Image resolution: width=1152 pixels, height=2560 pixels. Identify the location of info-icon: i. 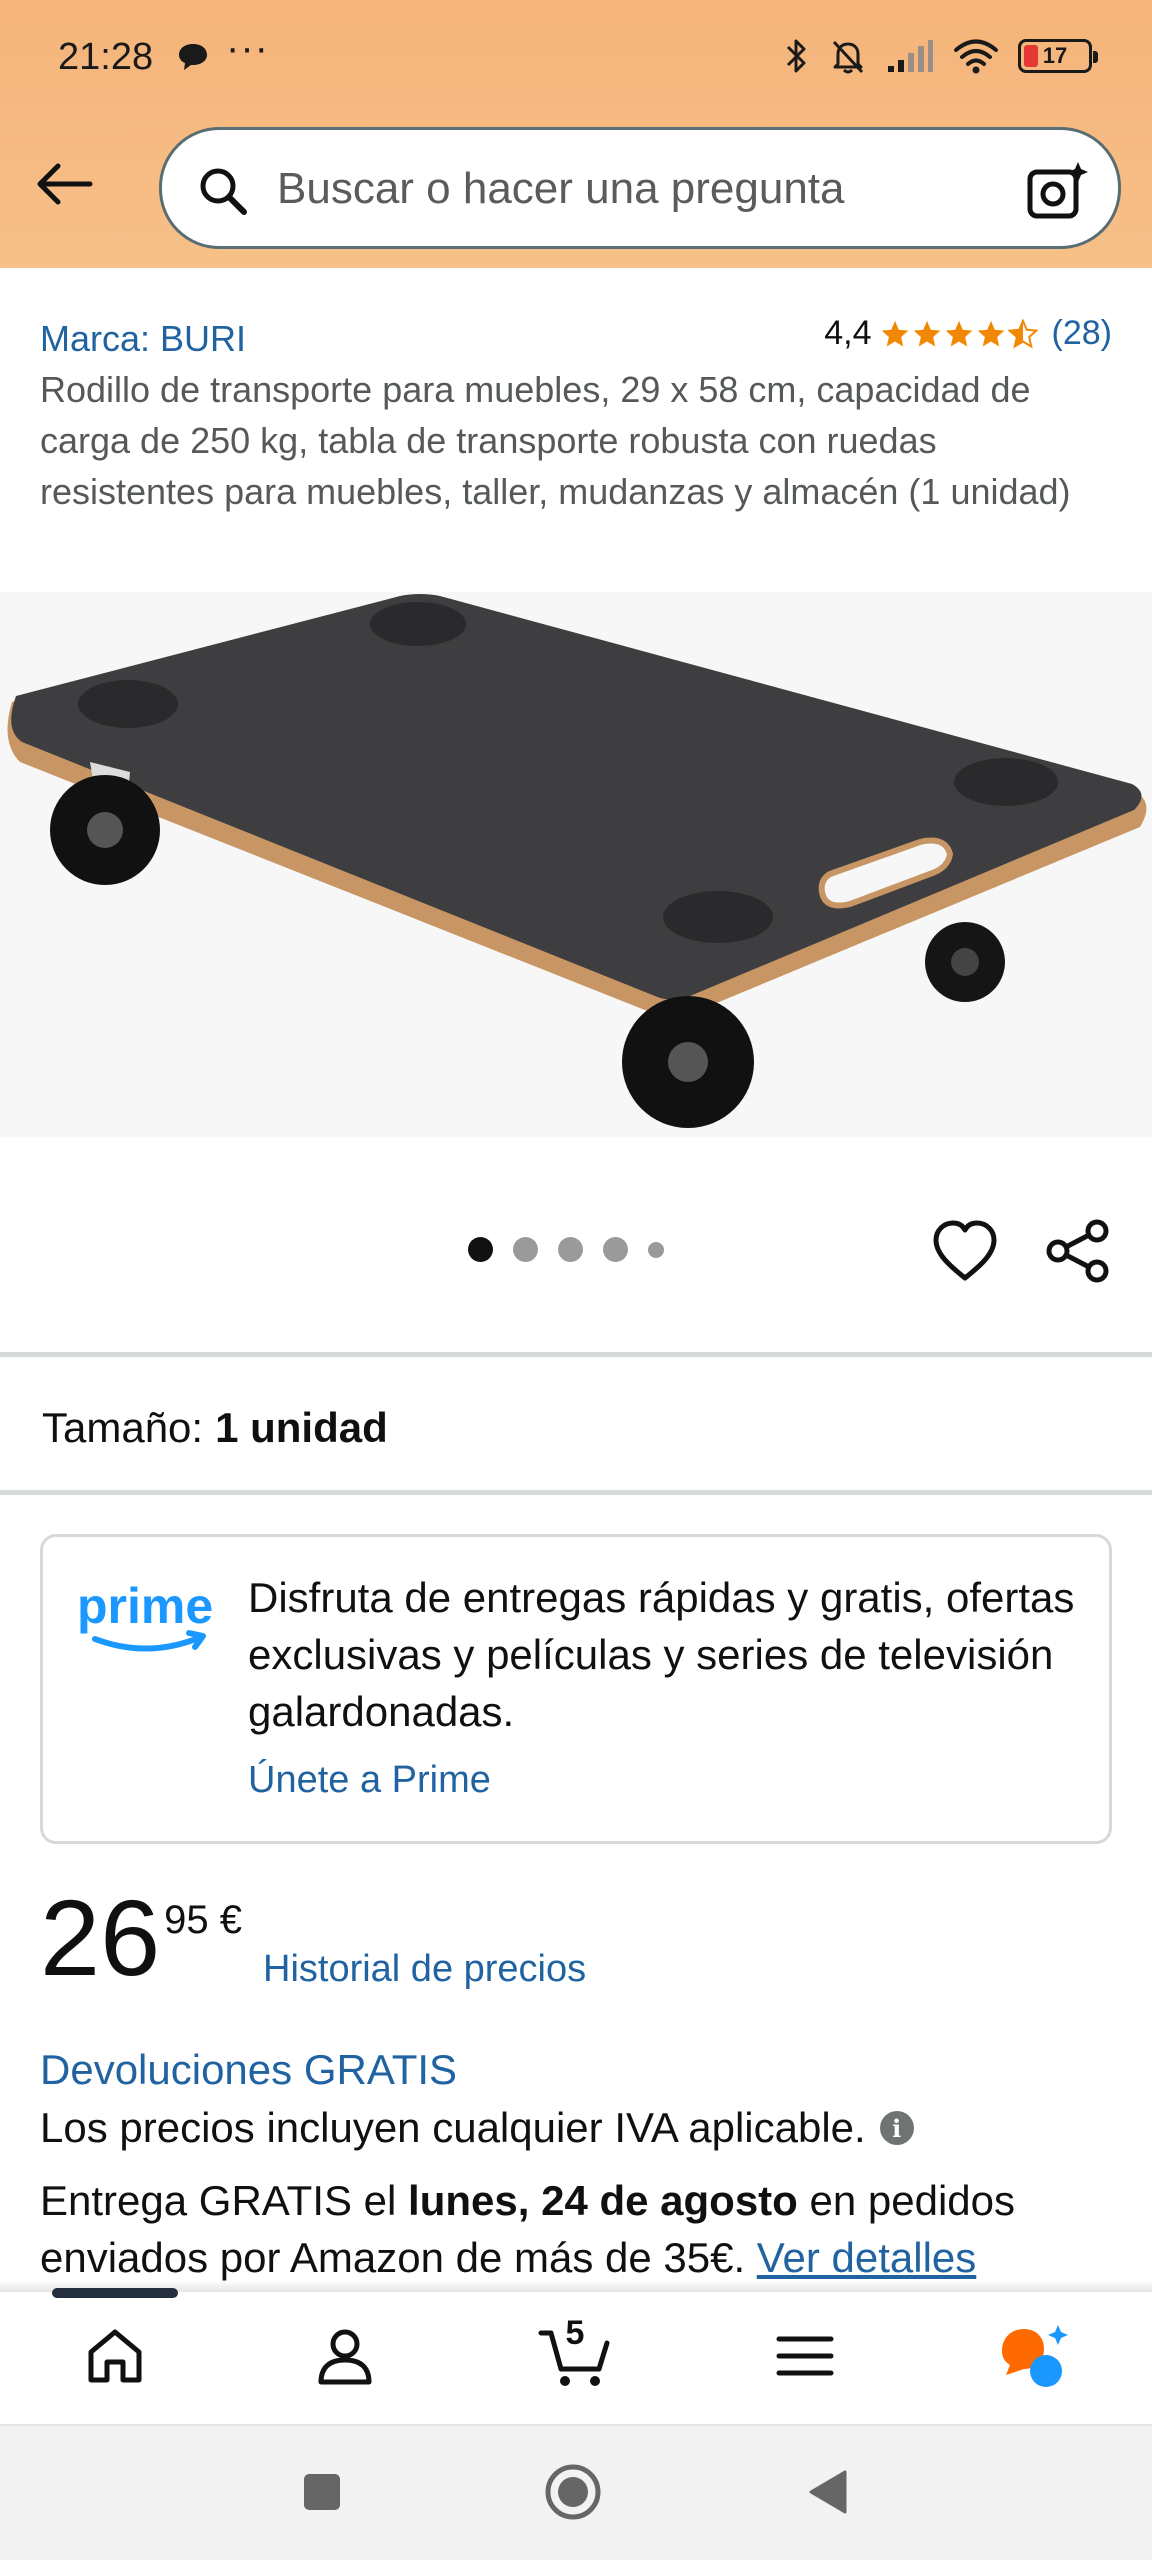
(896, 2128).